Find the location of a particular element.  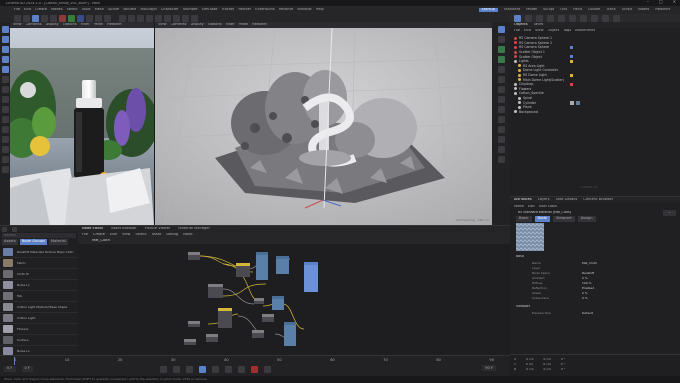

ramp-node is located at coordinates (262, 266).